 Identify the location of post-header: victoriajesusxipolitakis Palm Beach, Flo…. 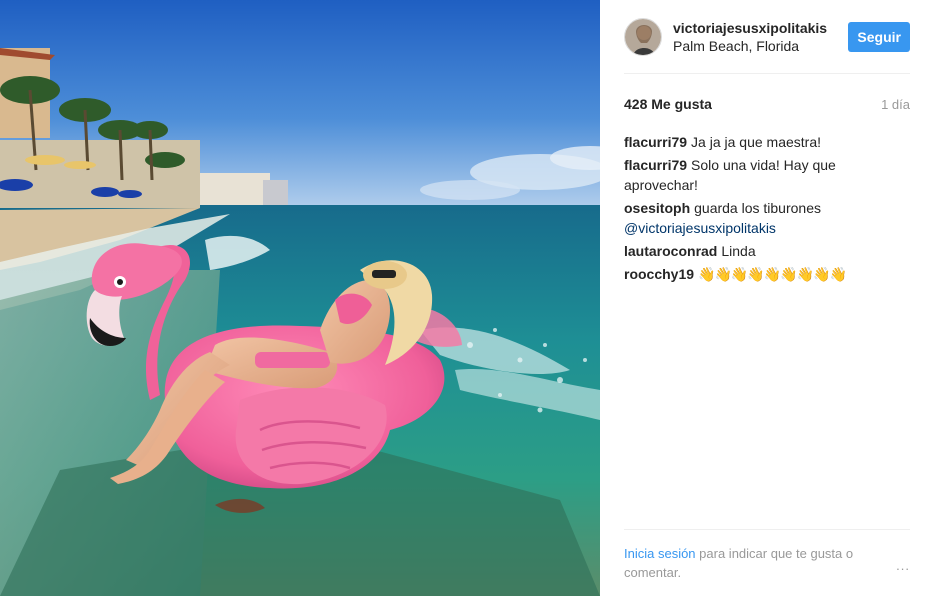
(767, 37).